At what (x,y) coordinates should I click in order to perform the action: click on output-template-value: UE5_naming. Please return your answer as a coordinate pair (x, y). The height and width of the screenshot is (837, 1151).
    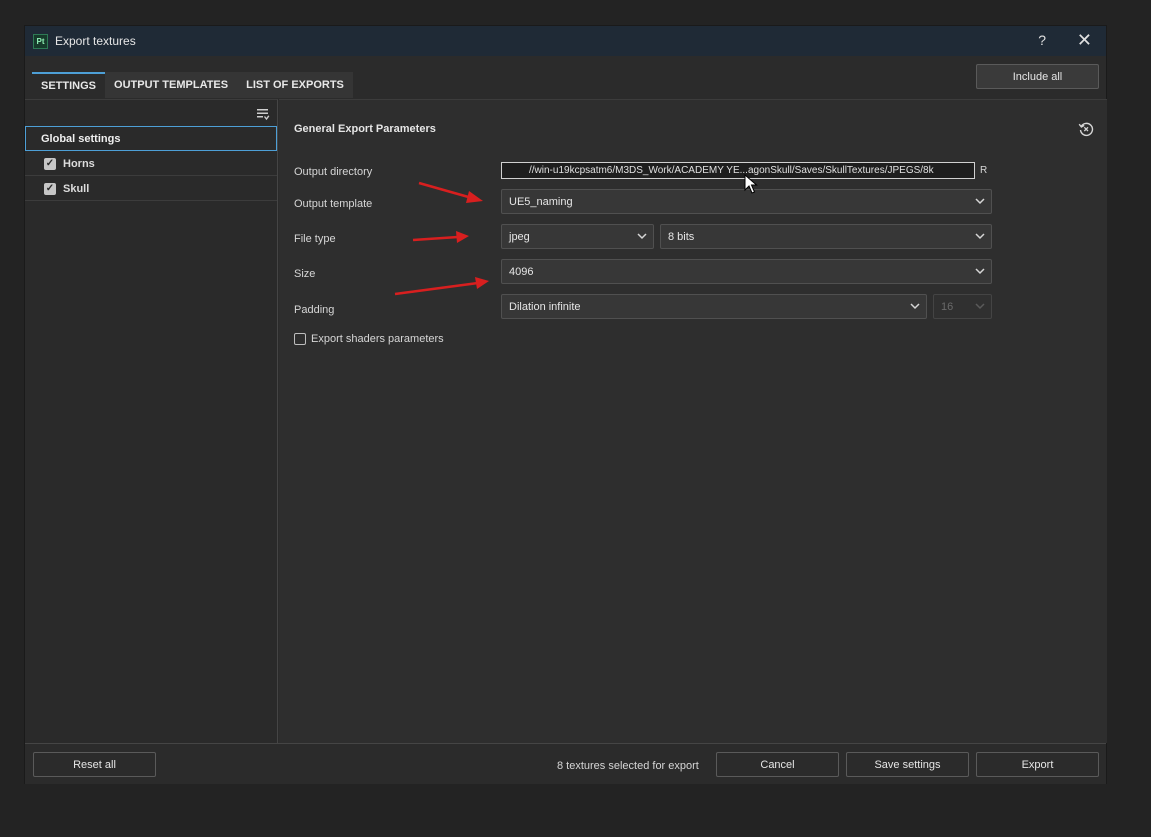
    Looking at the image, I should click on (541, 201).